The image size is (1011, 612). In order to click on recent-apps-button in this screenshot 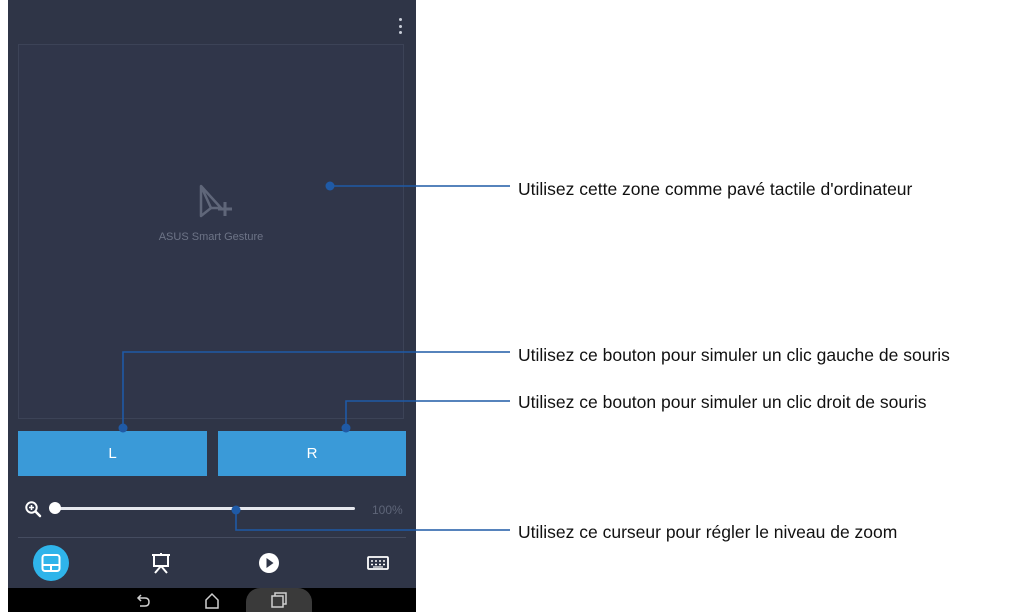, I will do `click(279, 600)`.